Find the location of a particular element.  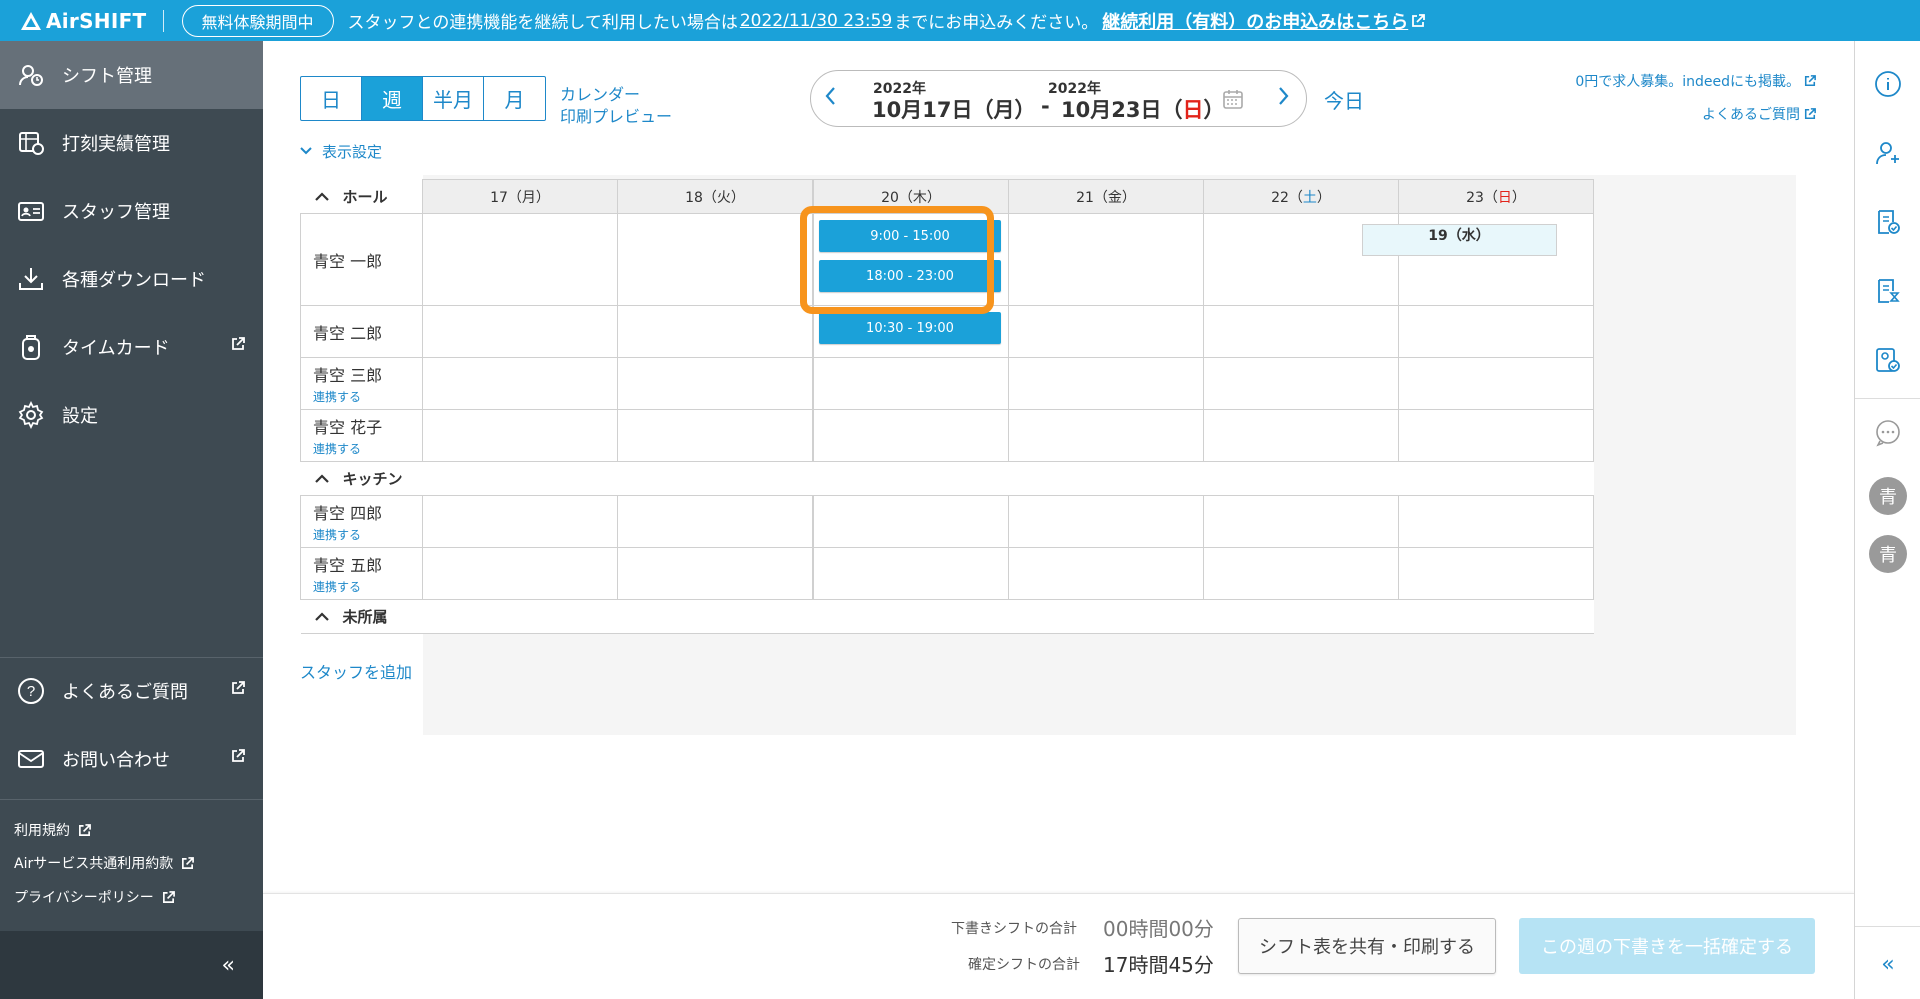

logo-icon is located at coordinates (31, 20).